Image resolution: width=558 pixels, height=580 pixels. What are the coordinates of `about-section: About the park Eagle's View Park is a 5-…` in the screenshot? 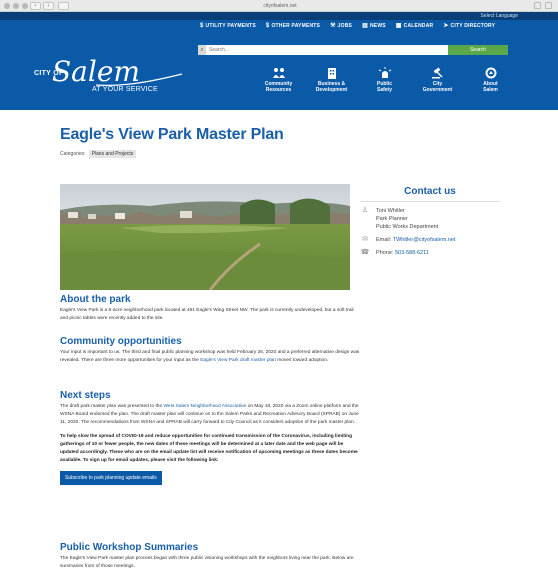 It's located at (210, 308).